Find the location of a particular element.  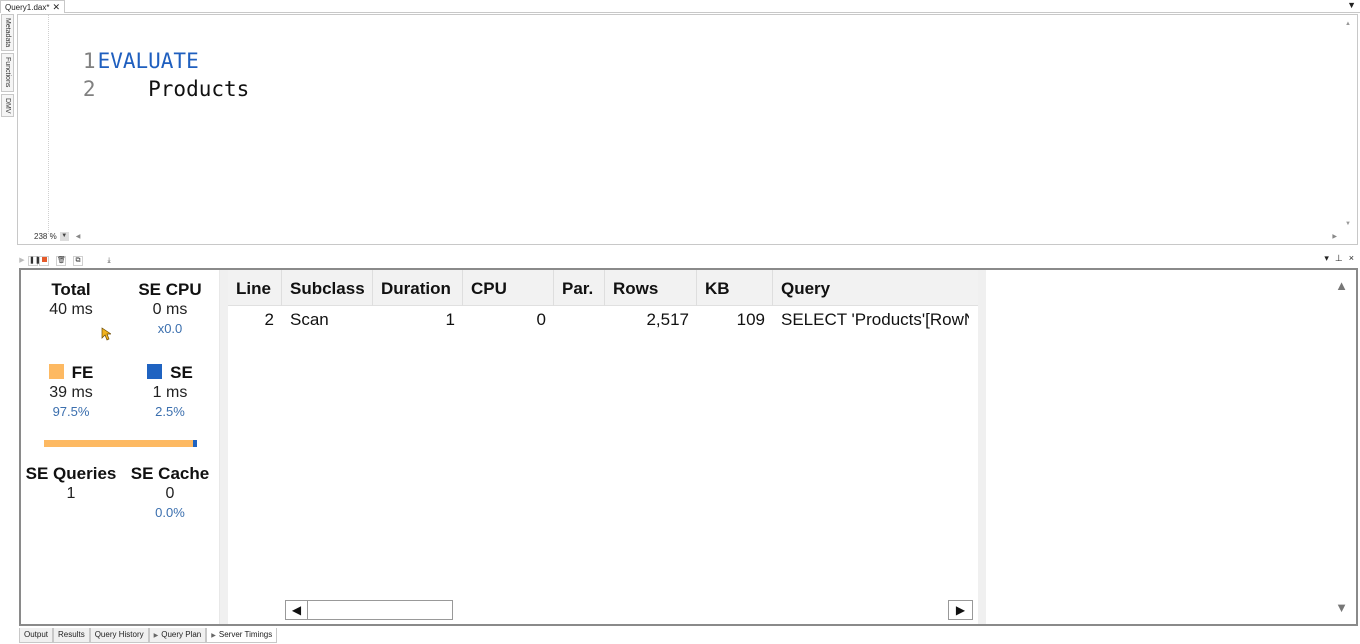

column-header-duration: Duration is located at coordinates (418, 288).